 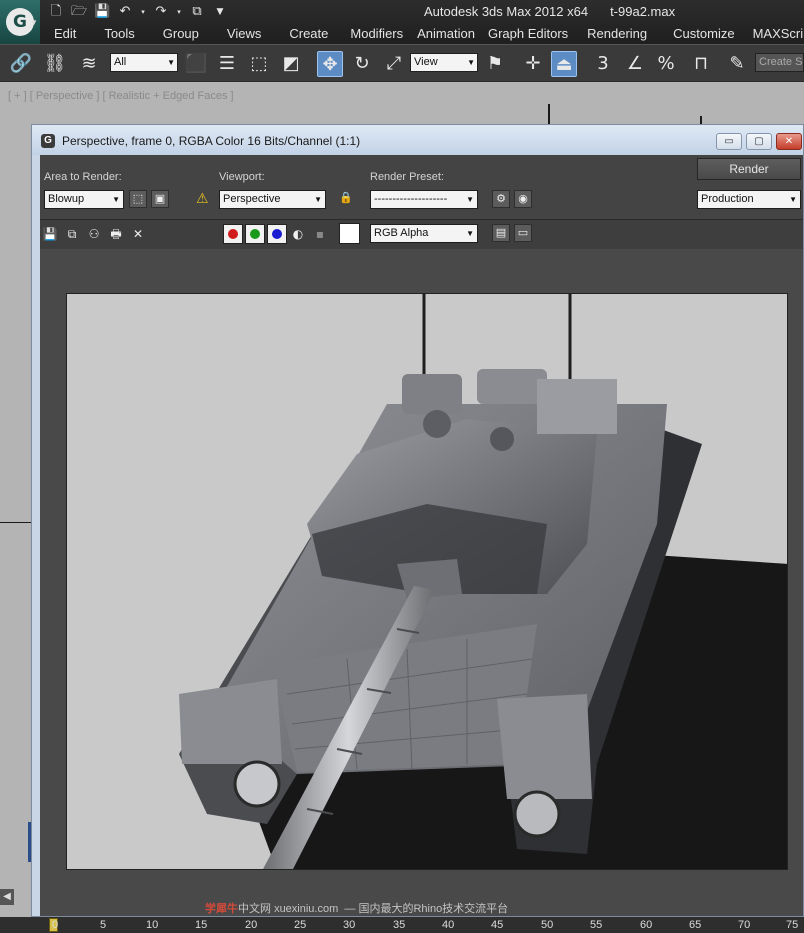 I want to click on minimize-button: ▭, so click(x=729, y=141).